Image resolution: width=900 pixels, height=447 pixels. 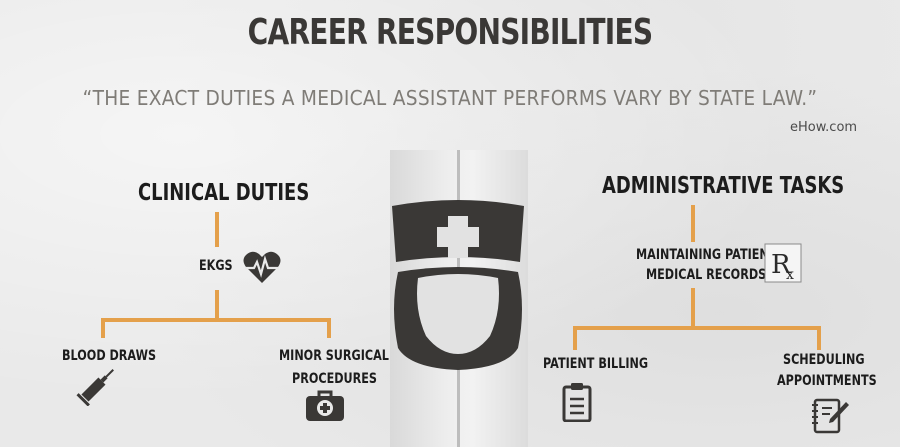 I want to click on source-credit: eHow.com, so click(x=824, y=127).